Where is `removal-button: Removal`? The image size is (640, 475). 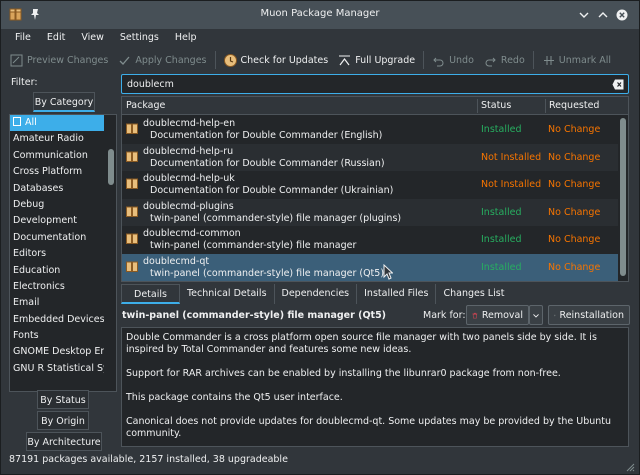 removal-button: Removal is located at coordinates (497, 315).